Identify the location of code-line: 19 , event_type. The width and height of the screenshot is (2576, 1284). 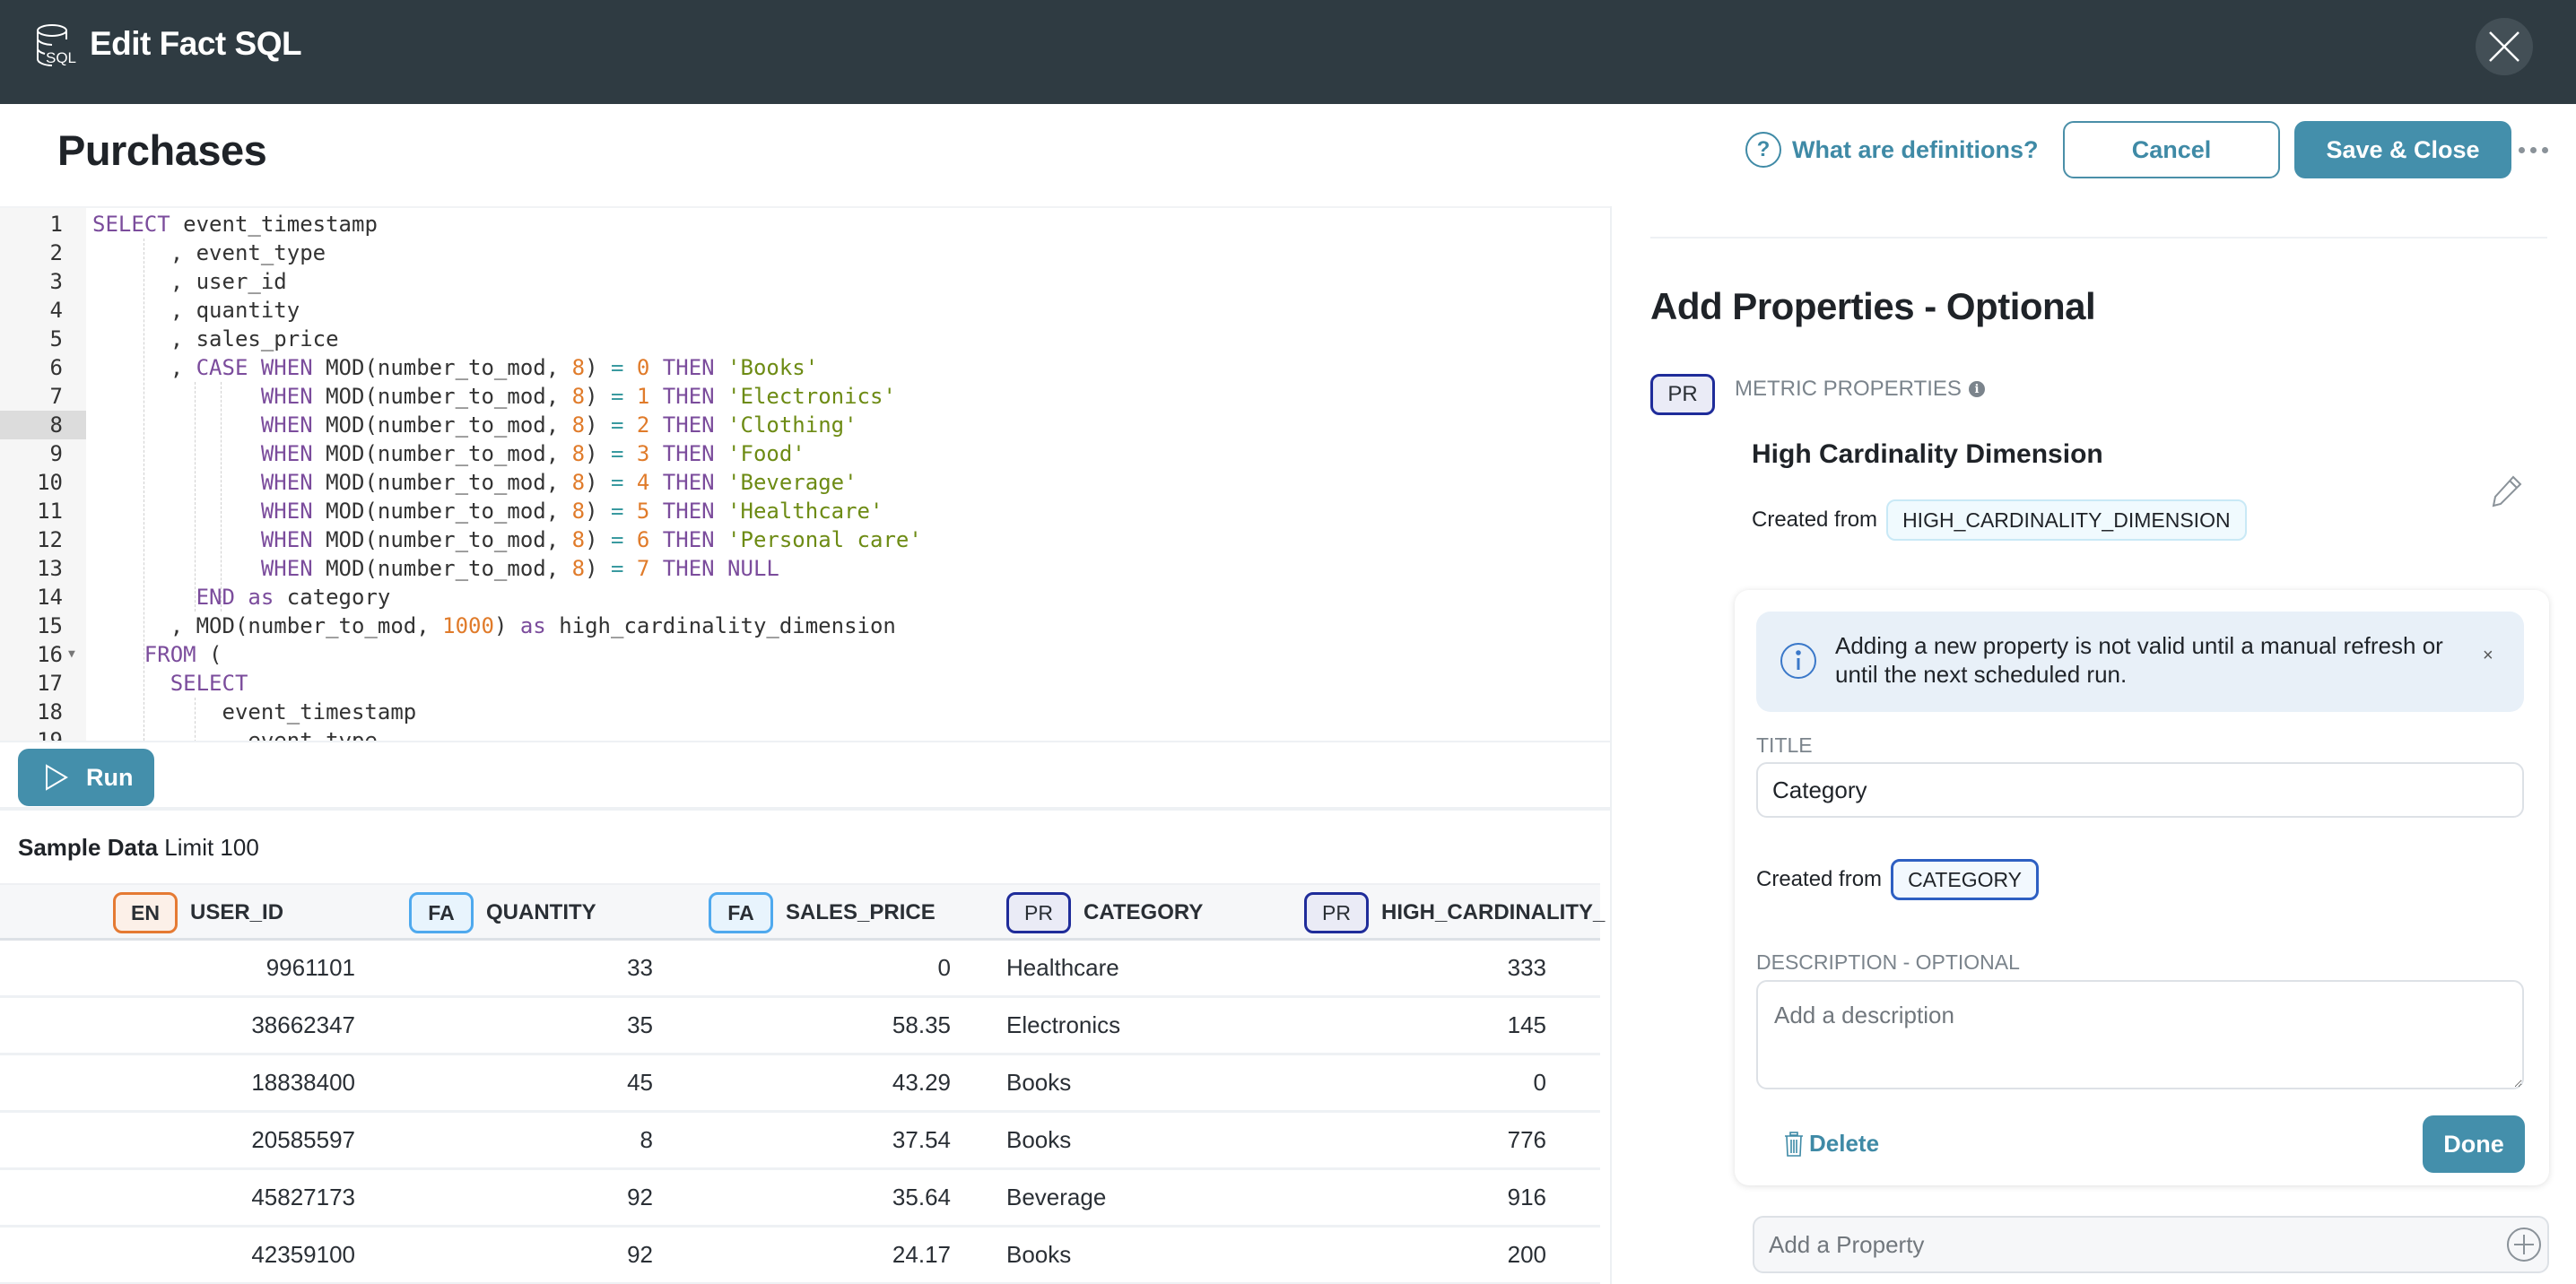
(805, 733).